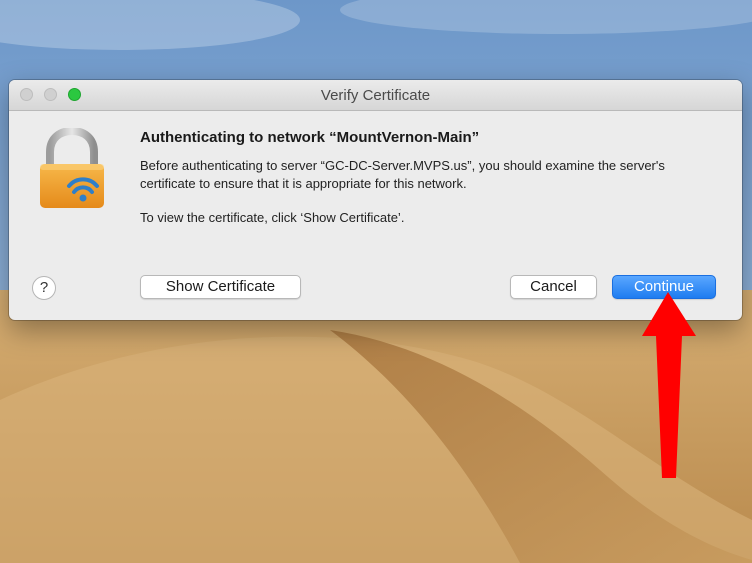  I want to click on help-button: ?, so click(44, 288).